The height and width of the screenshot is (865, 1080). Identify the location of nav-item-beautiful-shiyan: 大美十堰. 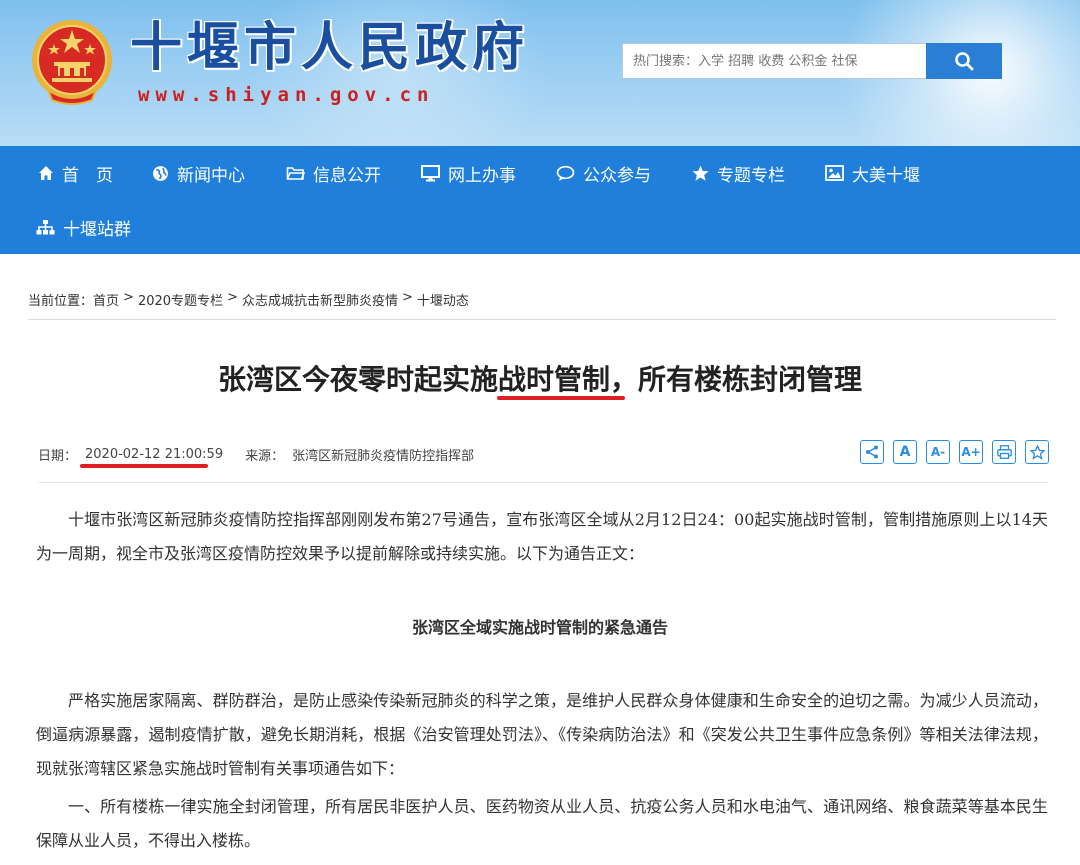
(872, 173).